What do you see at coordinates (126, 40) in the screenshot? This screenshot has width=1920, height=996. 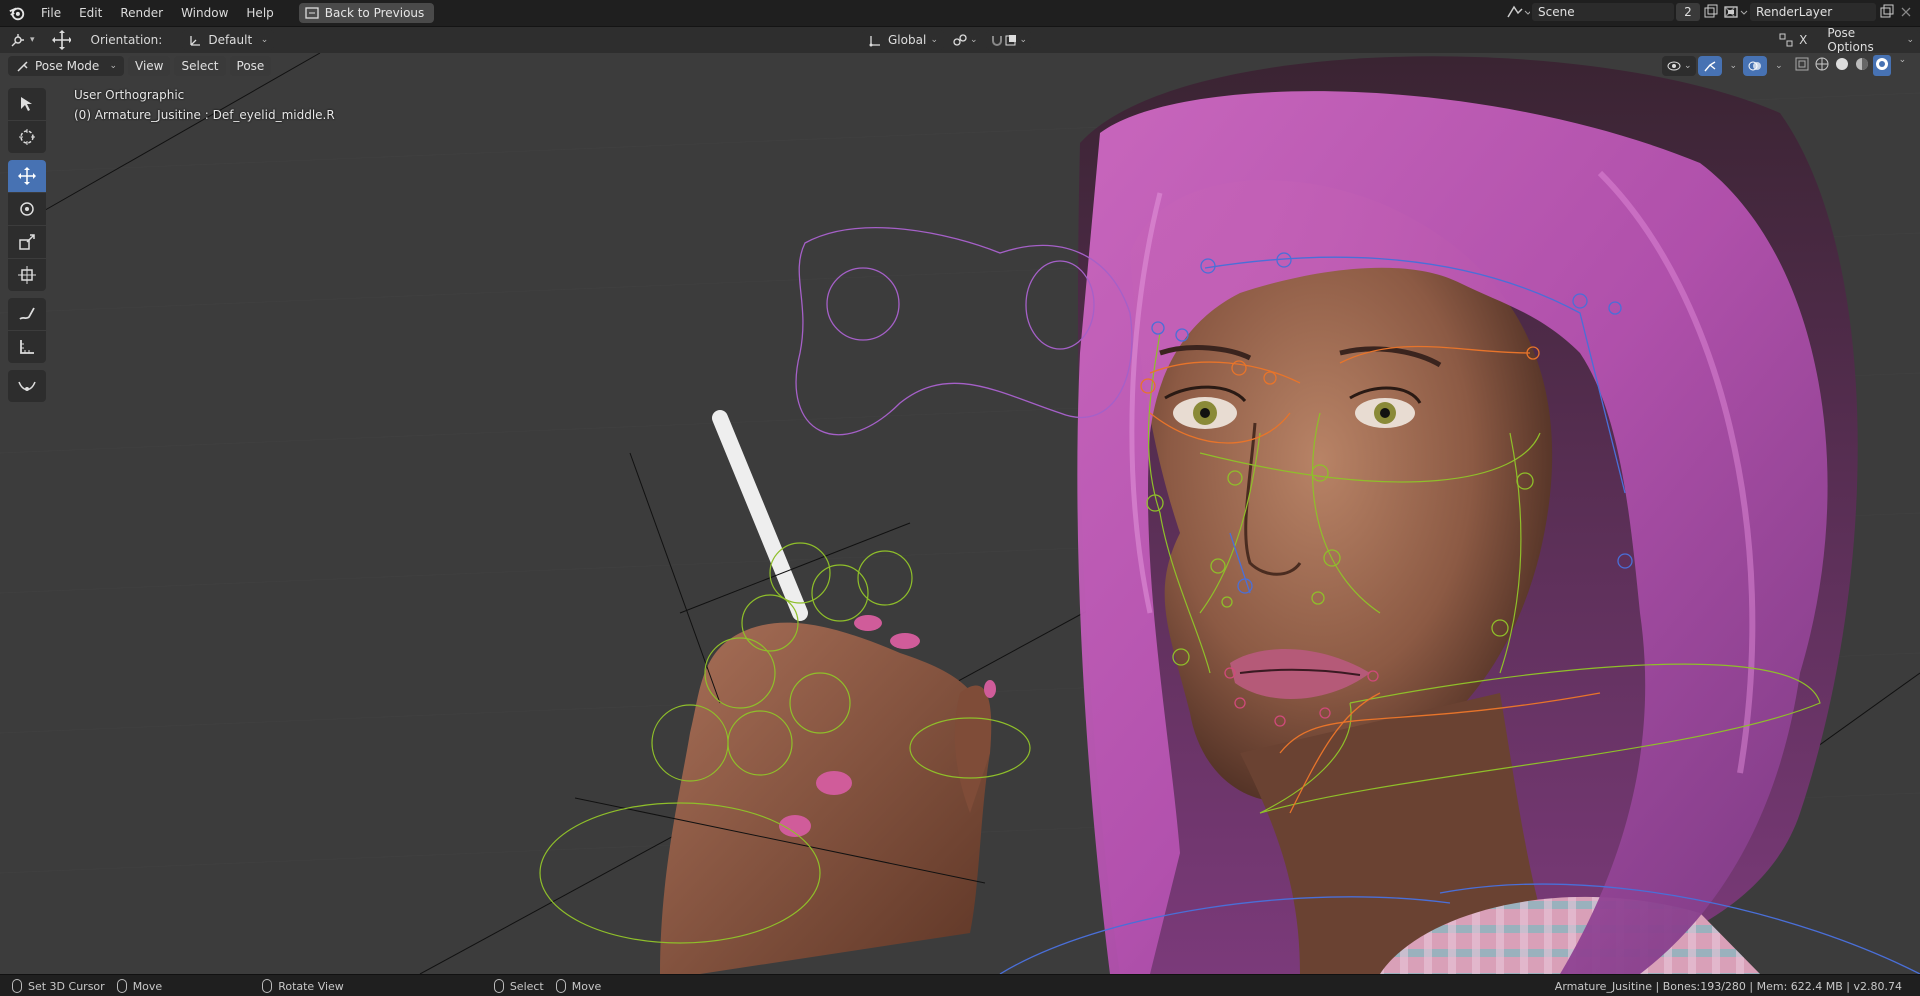 I see `orientation-label: Orientation:` at bounding box center [126, 40].